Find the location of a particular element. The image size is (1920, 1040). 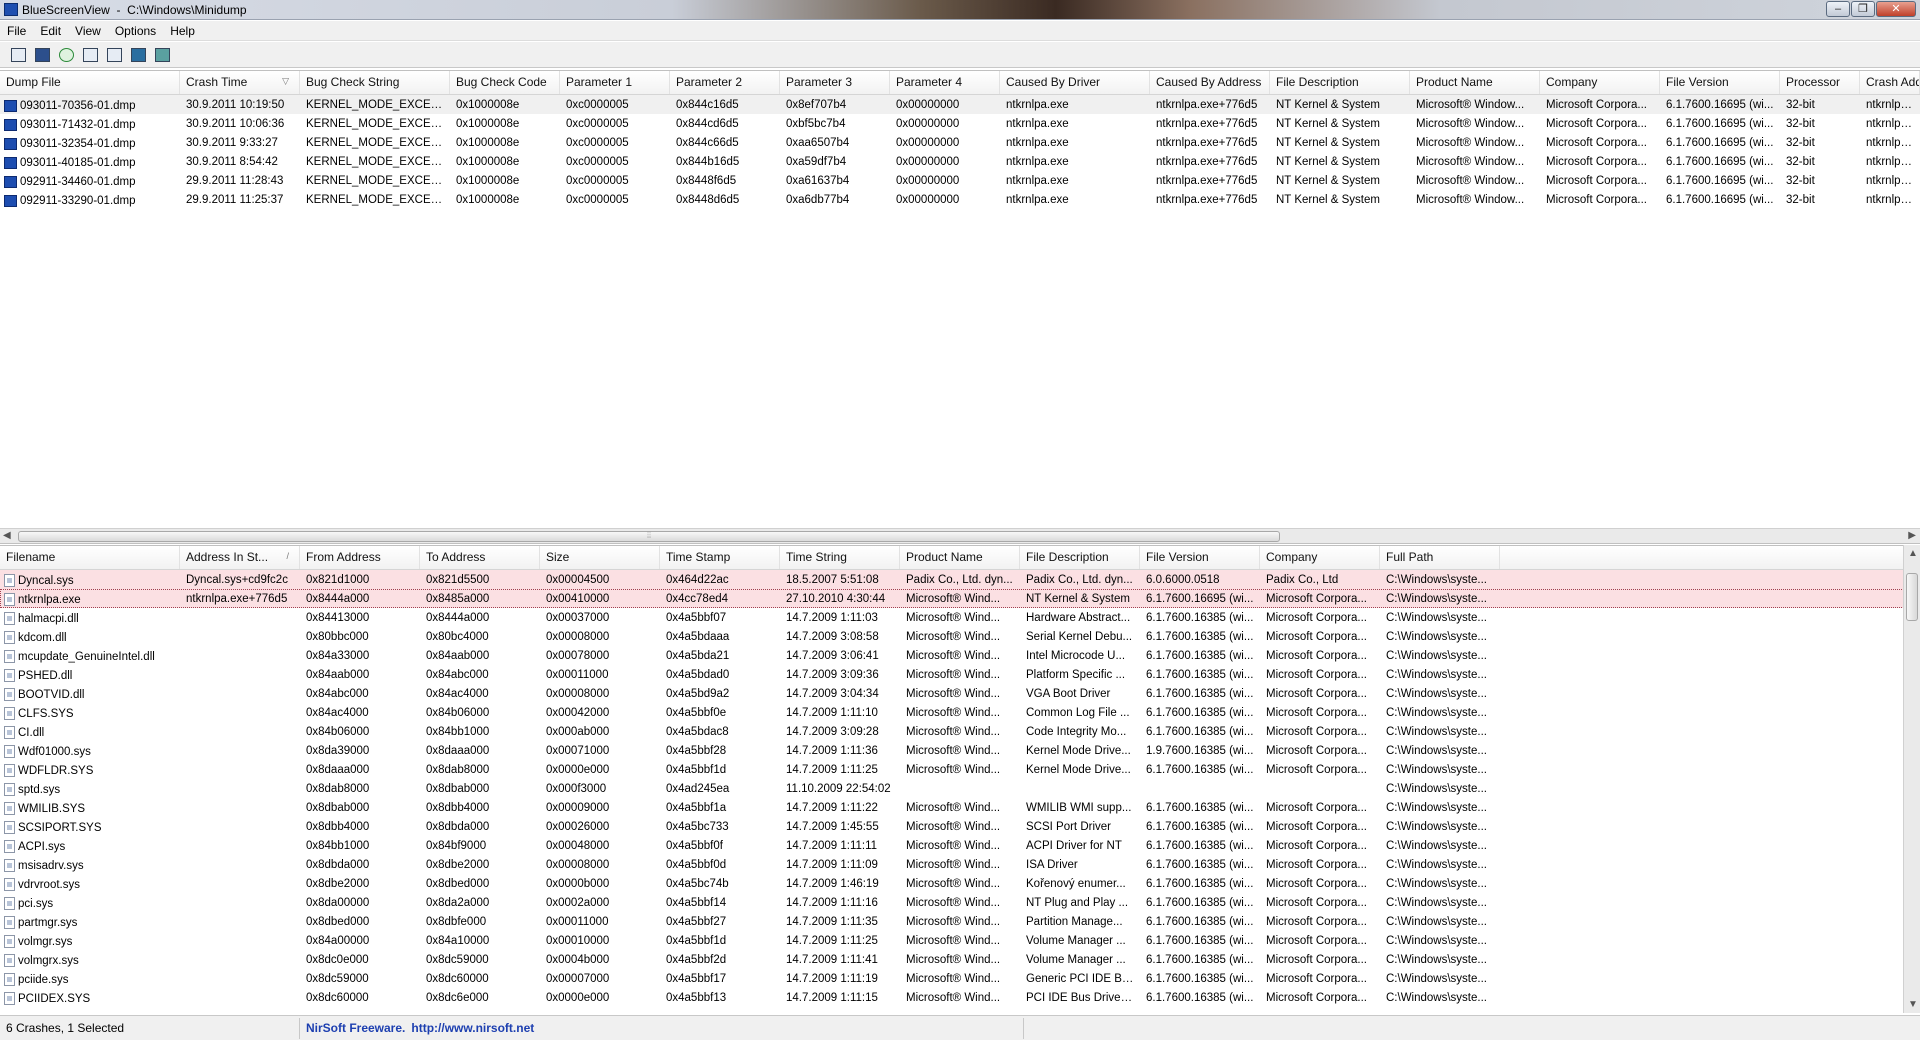

upper-col-header: Company is located at coordinates (1600, 82).